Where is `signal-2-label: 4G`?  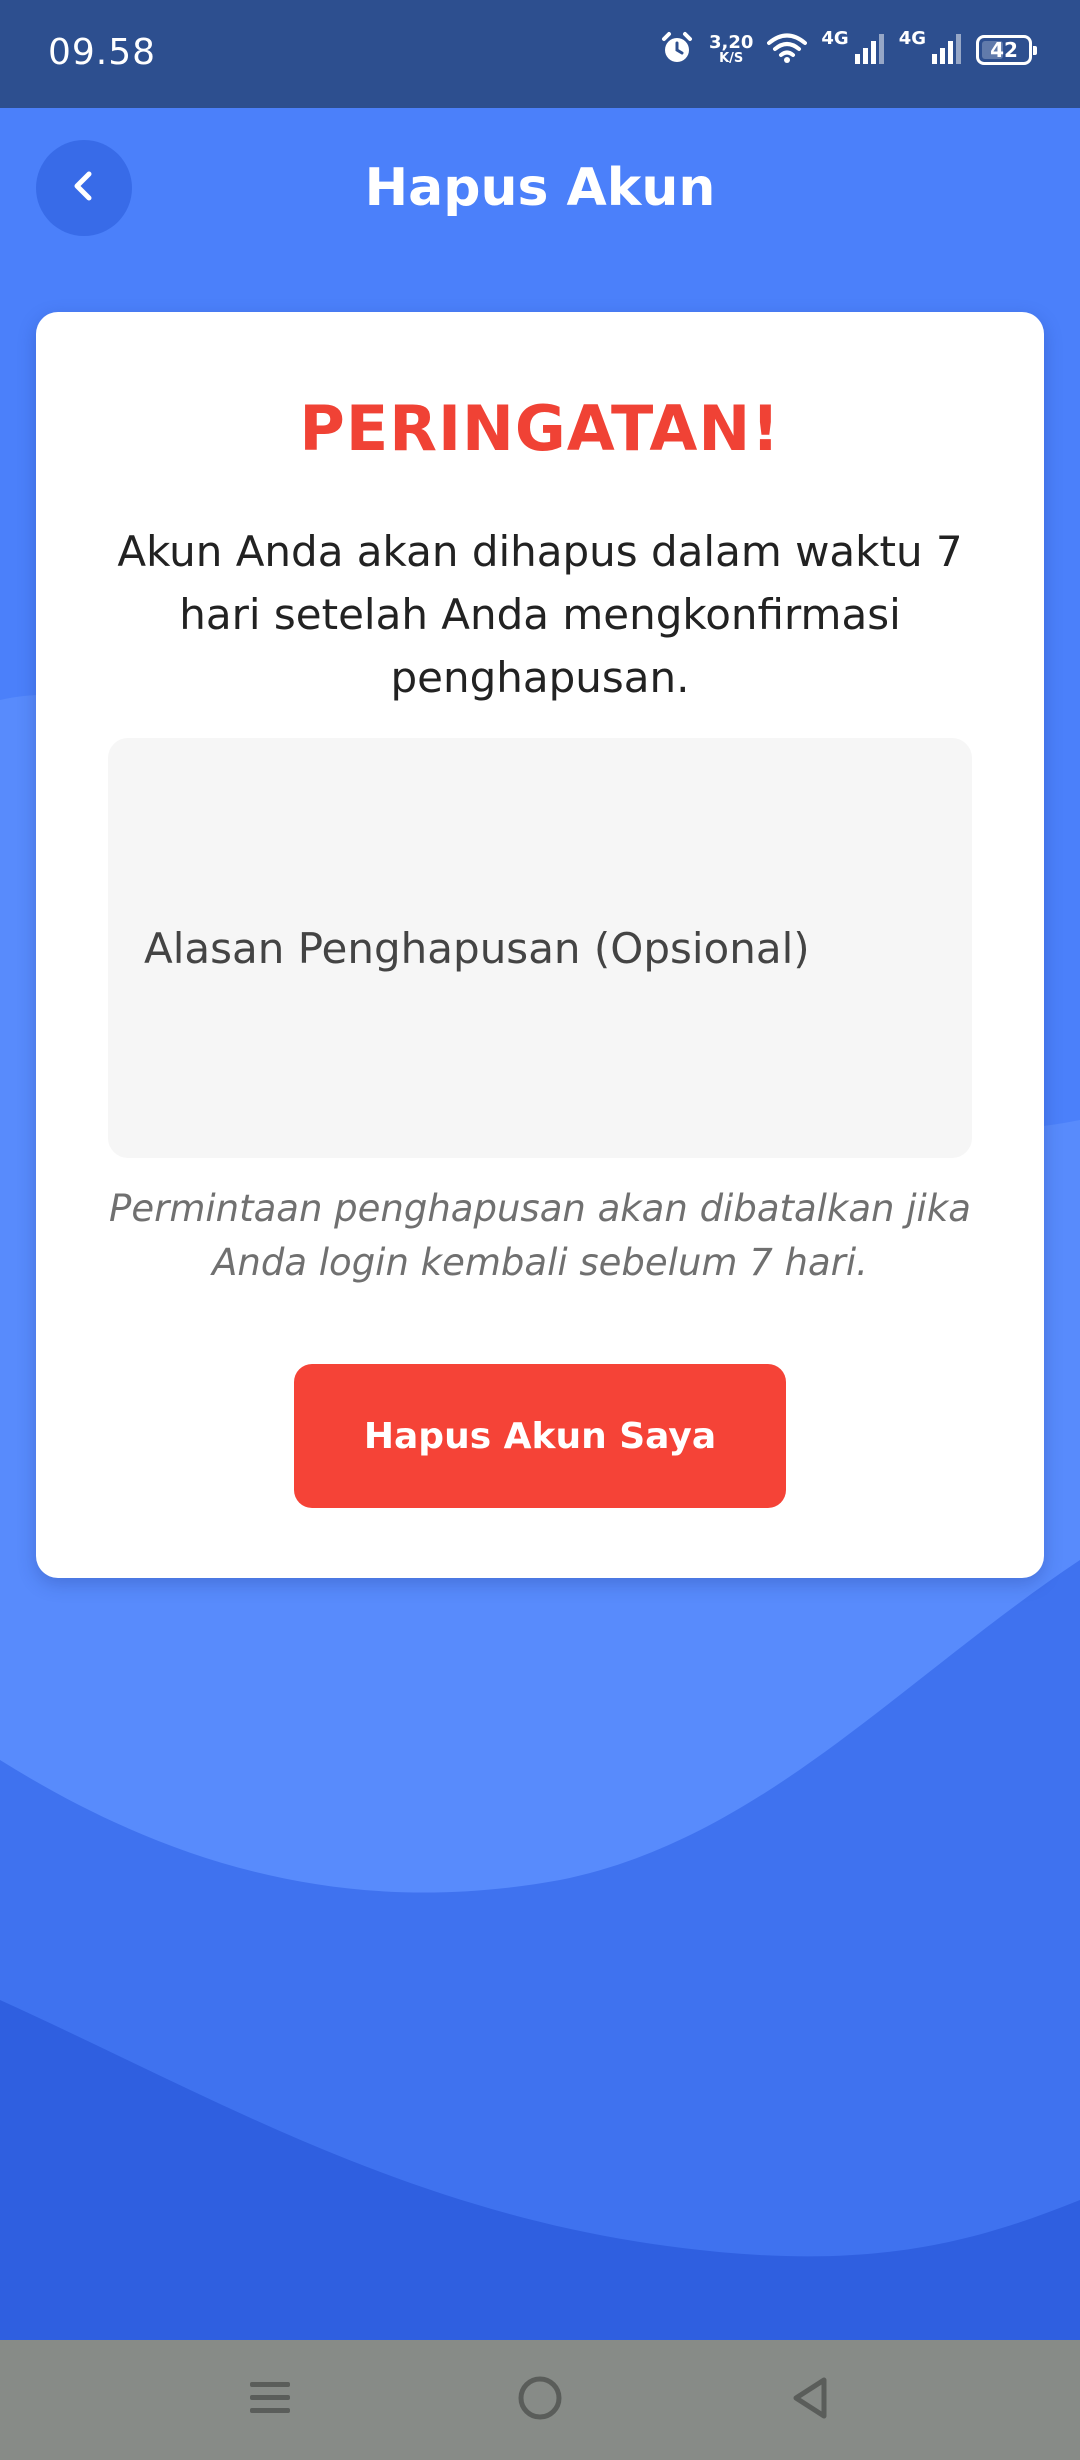 signal-2-label: 4G is located at coordinates (912, 38).